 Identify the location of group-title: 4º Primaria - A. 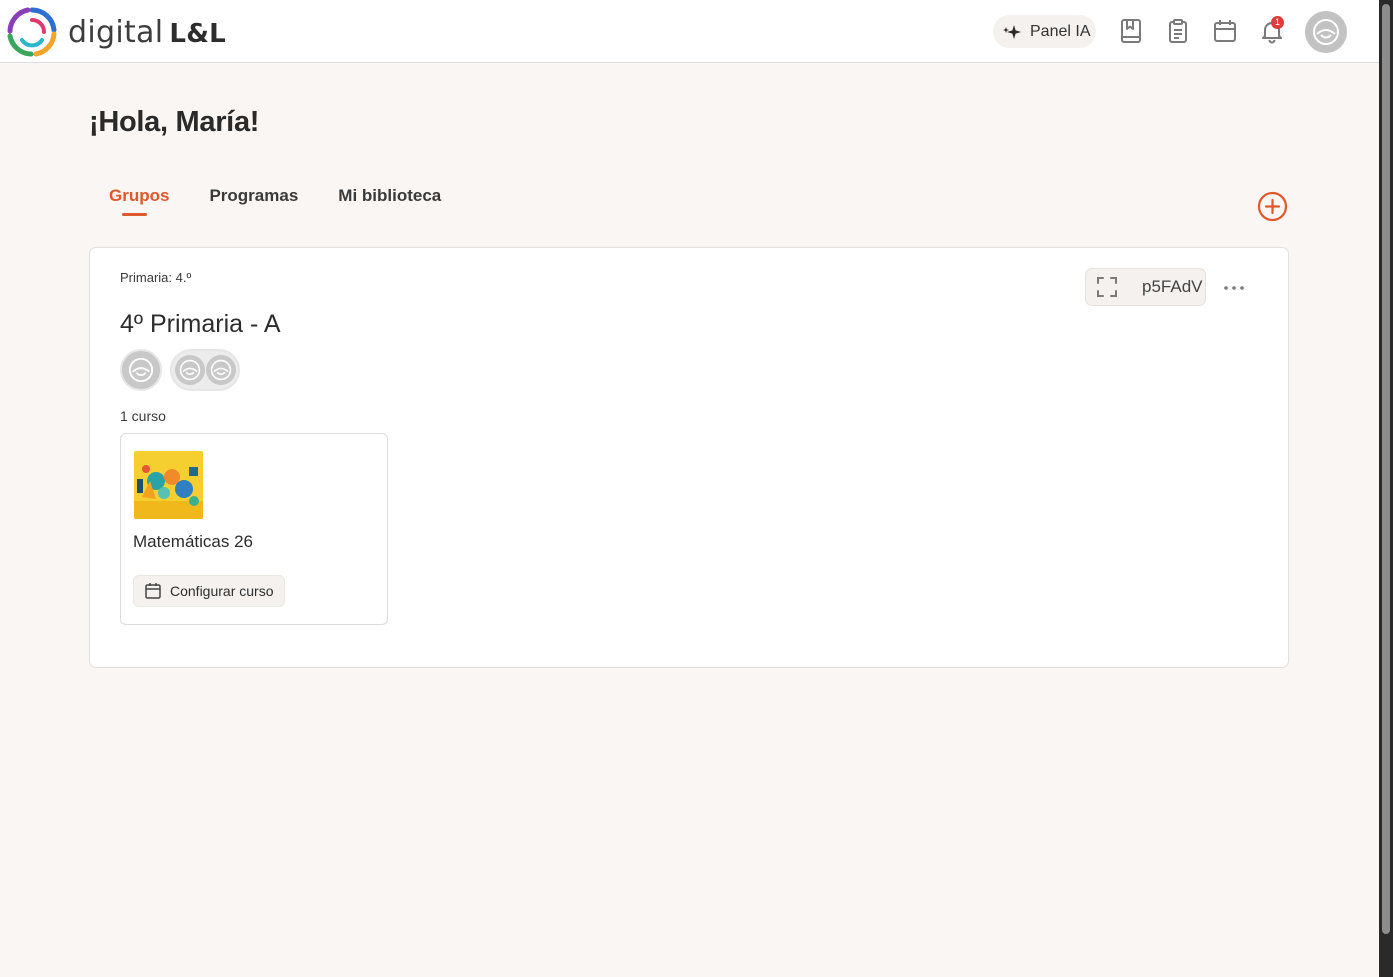
(200, 324).